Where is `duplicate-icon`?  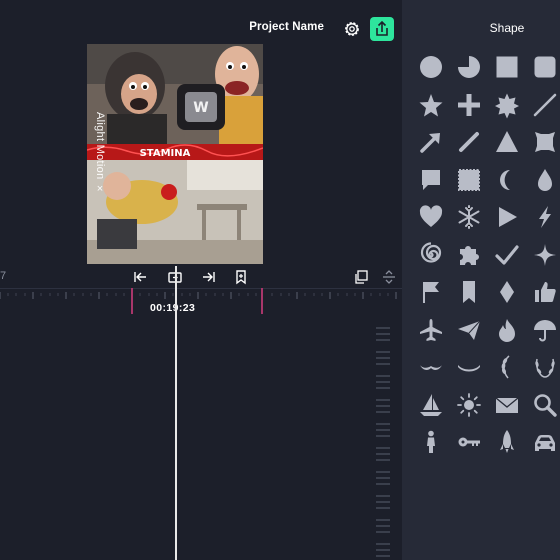 duplicate-icon is located at coordinates (361, 277).